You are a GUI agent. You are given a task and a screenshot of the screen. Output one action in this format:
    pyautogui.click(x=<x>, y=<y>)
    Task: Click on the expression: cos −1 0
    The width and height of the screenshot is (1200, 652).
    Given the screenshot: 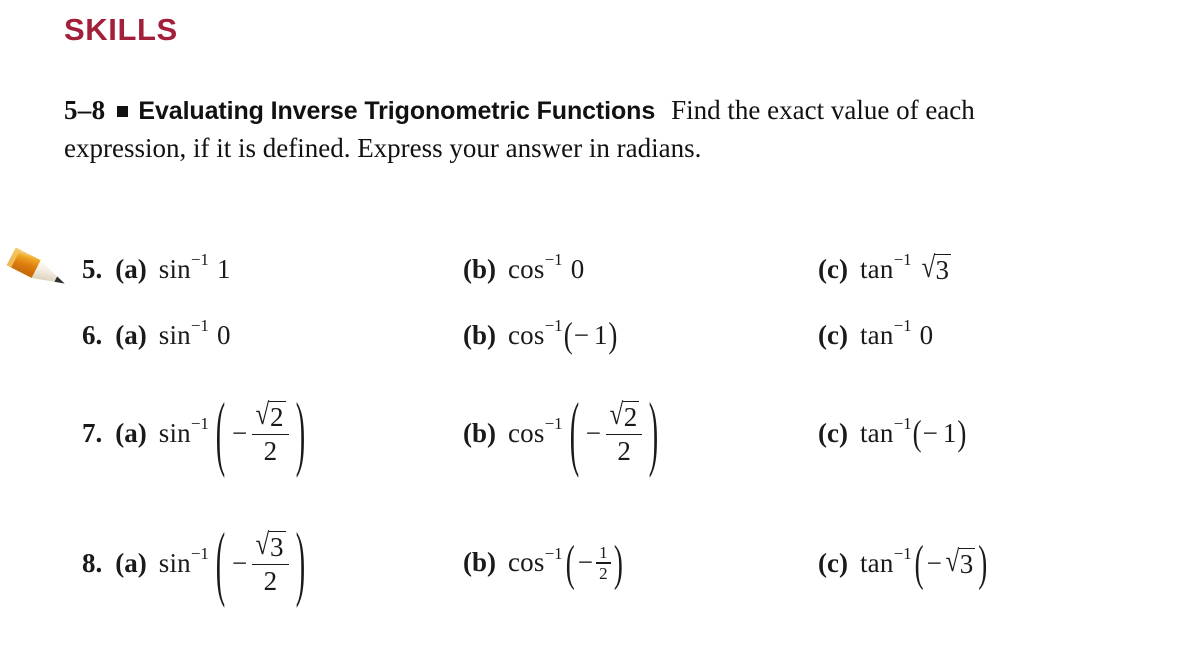 What is the action you would take?
    pyautogui.click(x=546, y=267)
    